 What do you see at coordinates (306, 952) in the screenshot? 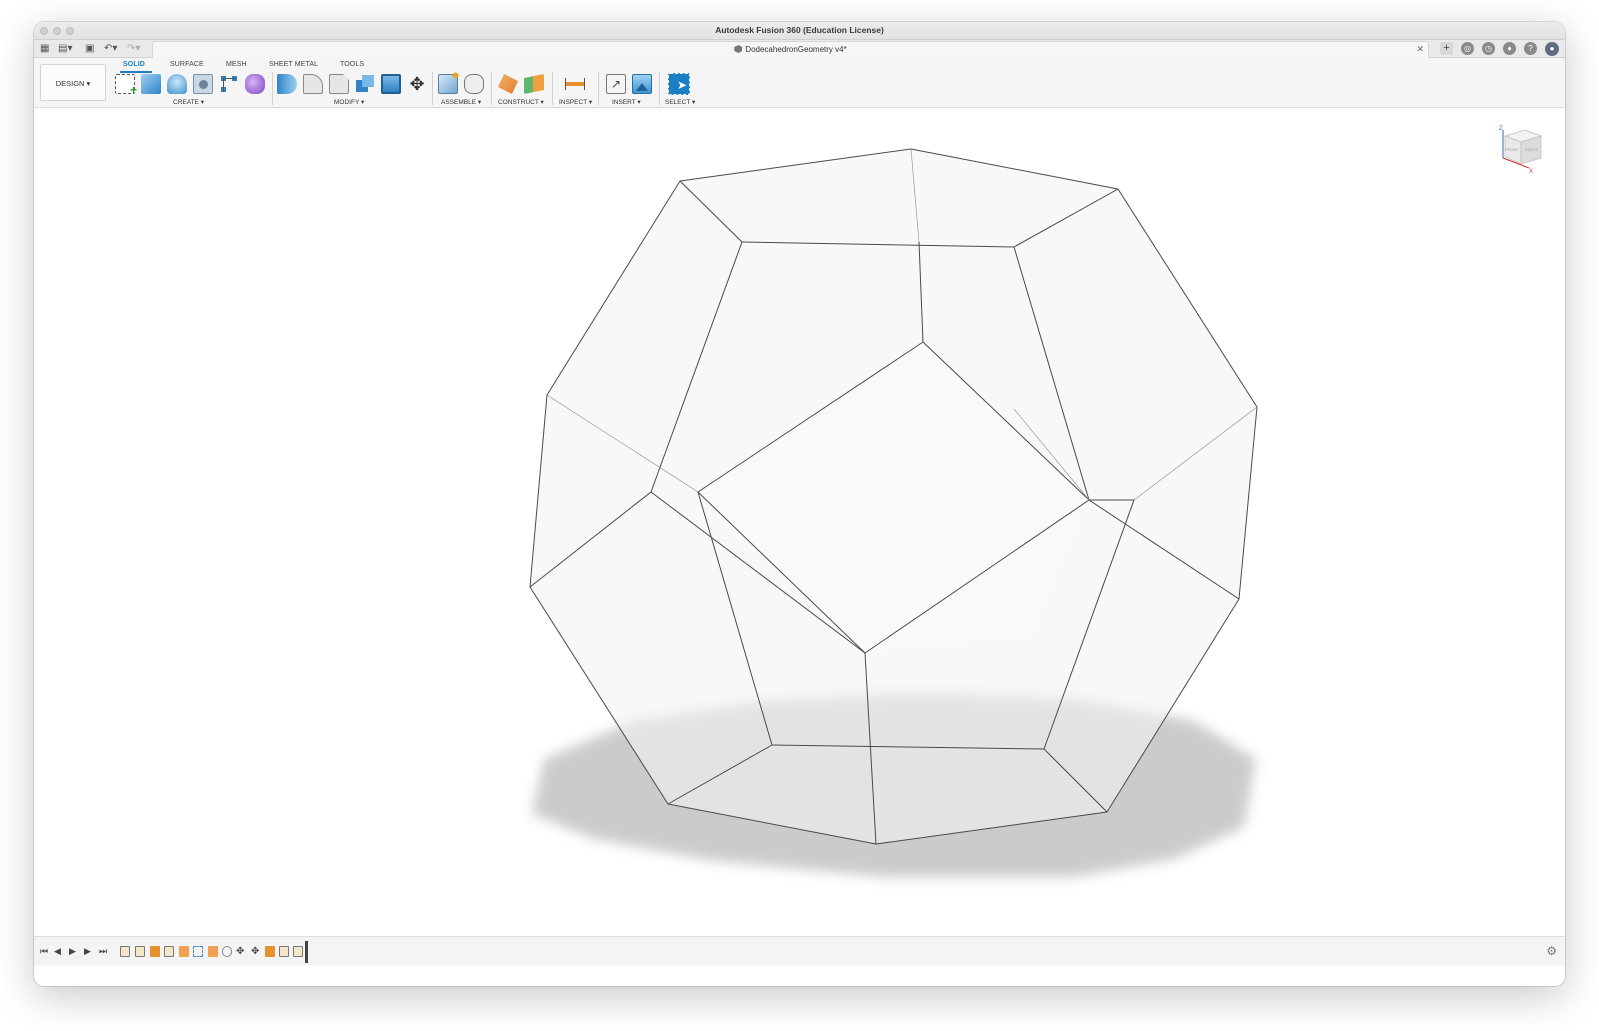
I see `timeline-marker` at bounding box center [306, 952].